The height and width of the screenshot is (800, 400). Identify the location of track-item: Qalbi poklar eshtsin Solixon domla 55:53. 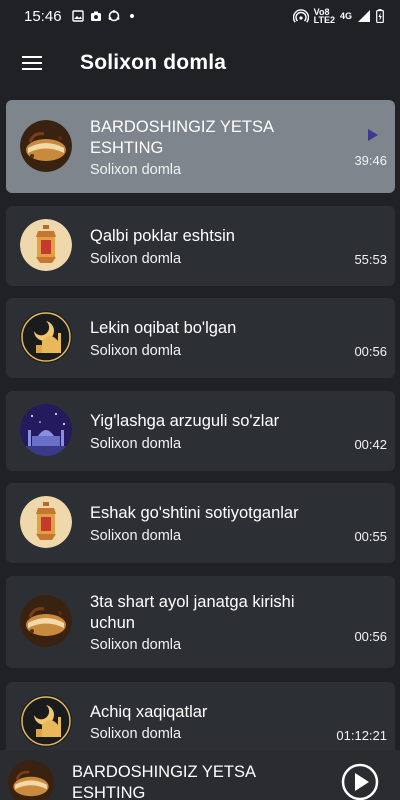
(200, 246).